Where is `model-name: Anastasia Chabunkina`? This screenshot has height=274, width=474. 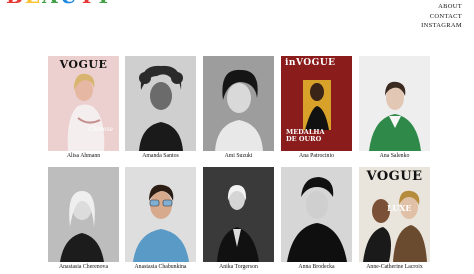
model-name: Anastasia Chabunkina is located at coordinates (160, 267).